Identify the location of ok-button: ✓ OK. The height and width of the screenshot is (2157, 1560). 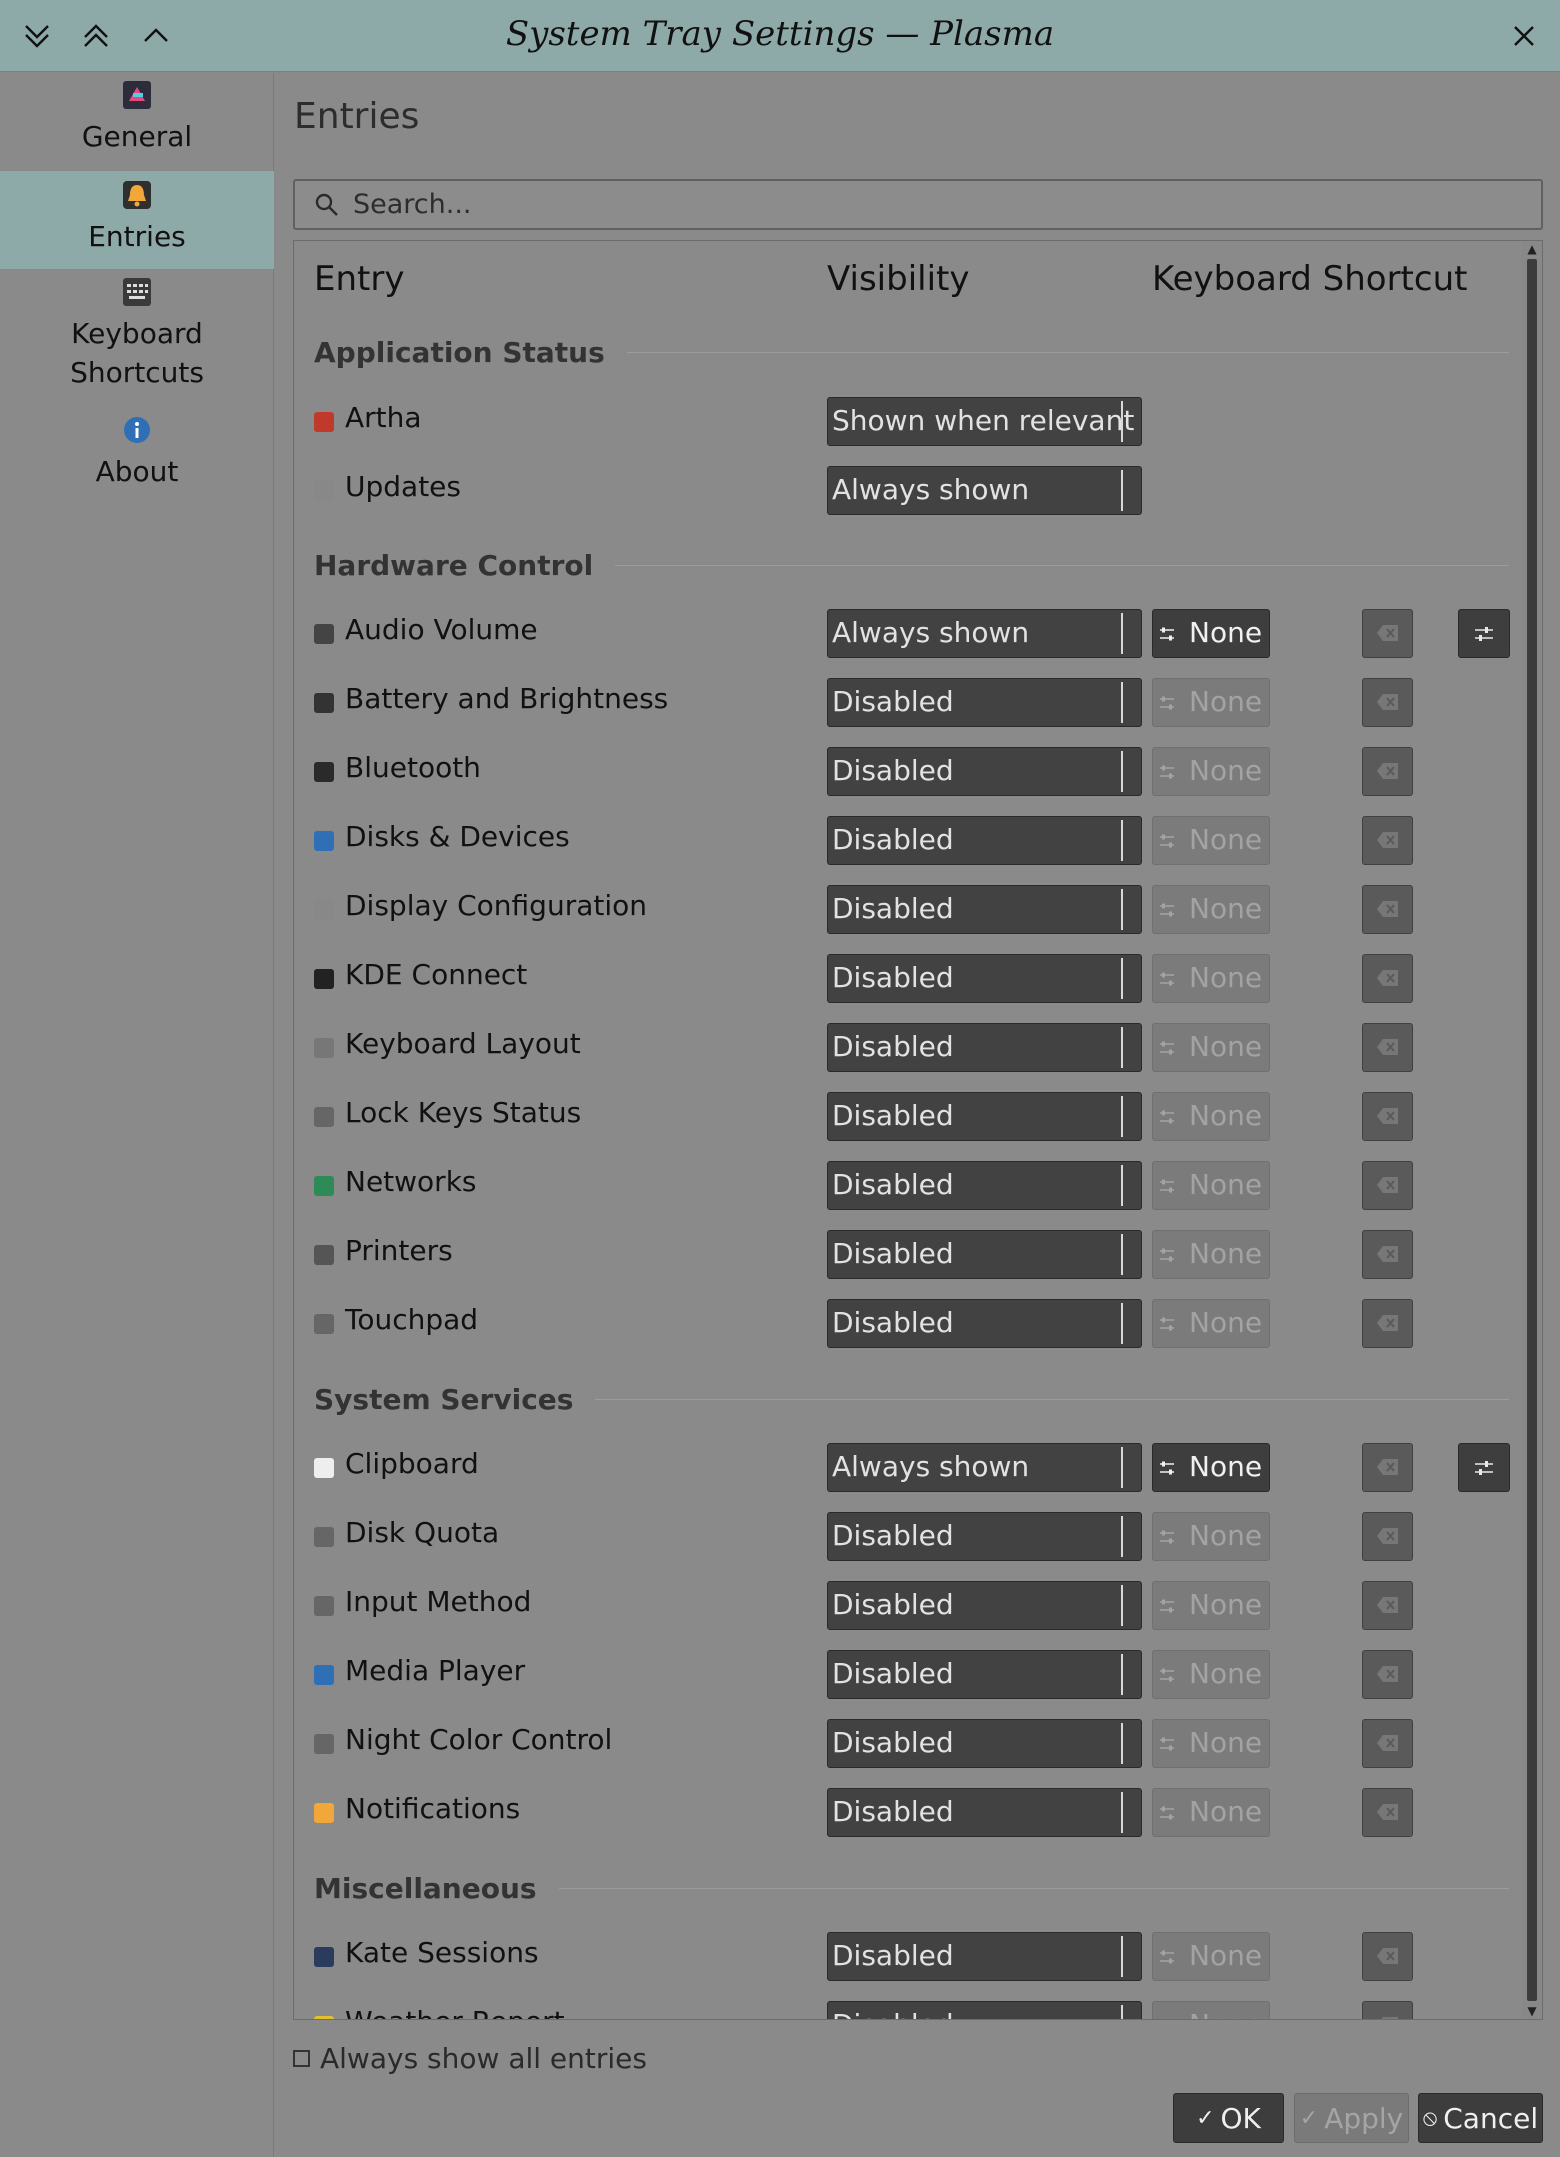
(1228, 2118).